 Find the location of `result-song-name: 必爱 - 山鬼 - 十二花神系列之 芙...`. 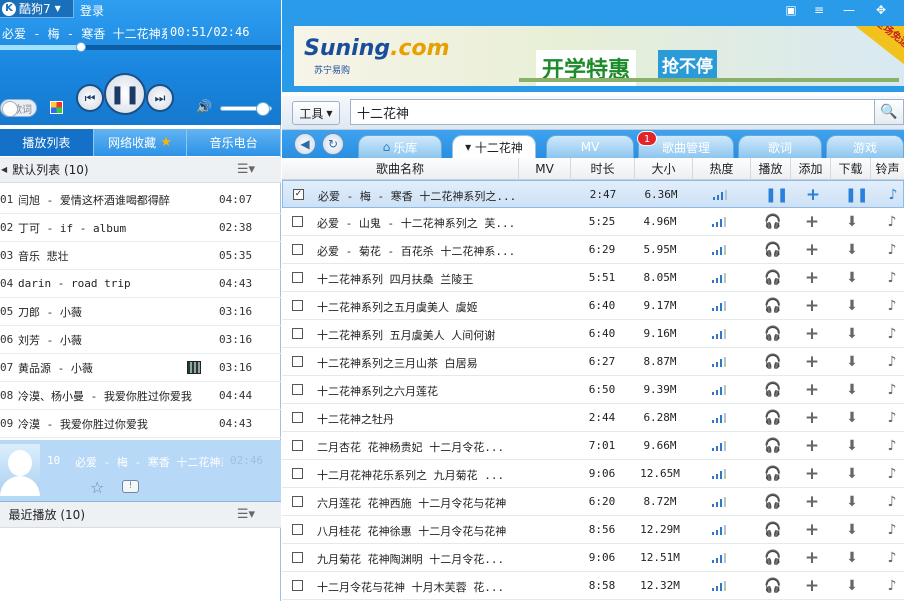

result-song-name: 必爱 - 山鬼 - 十二花神系列之 芙... is located at coordinates (422, 223).